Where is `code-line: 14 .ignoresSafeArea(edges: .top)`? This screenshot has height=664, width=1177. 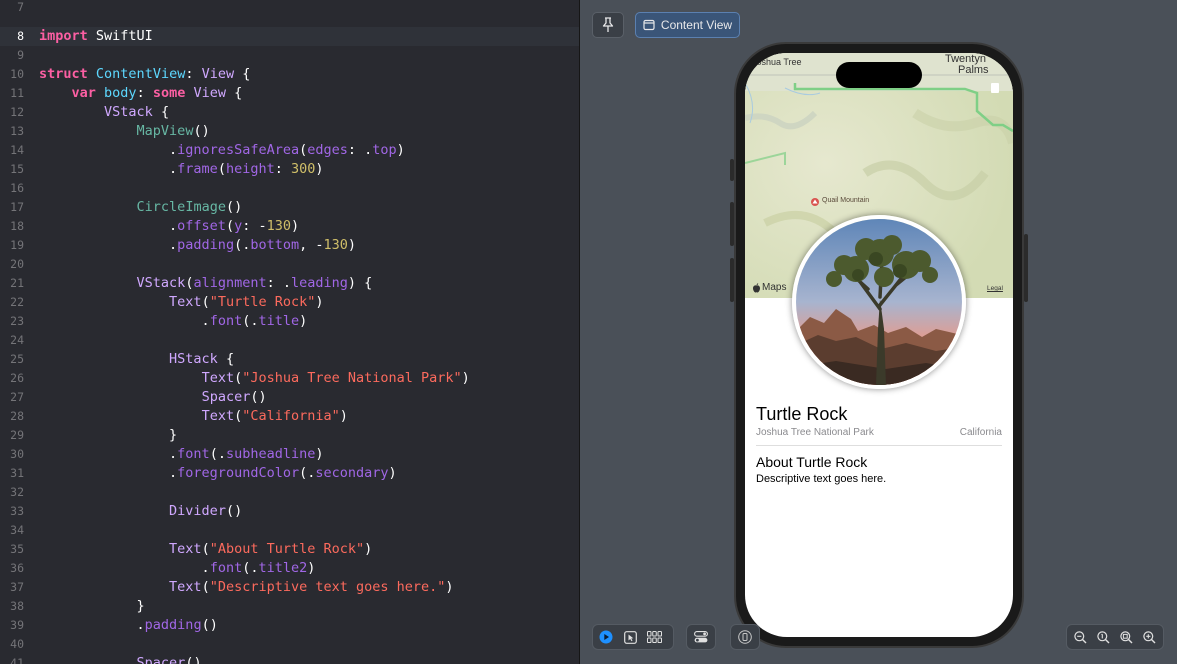 code-line: 14 .ignoresSafeArea(edges: .top) is located at coordinates (289, 150).